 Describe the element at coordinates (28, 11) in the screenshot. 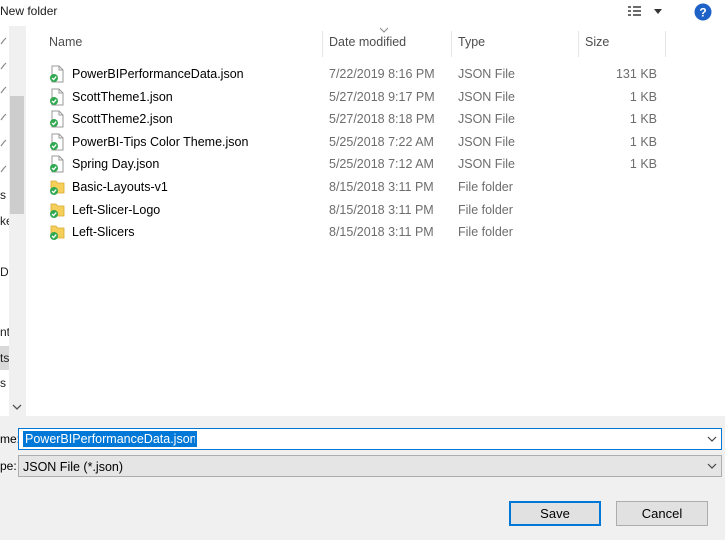

I see `new-folder-button: New folder` at that location.